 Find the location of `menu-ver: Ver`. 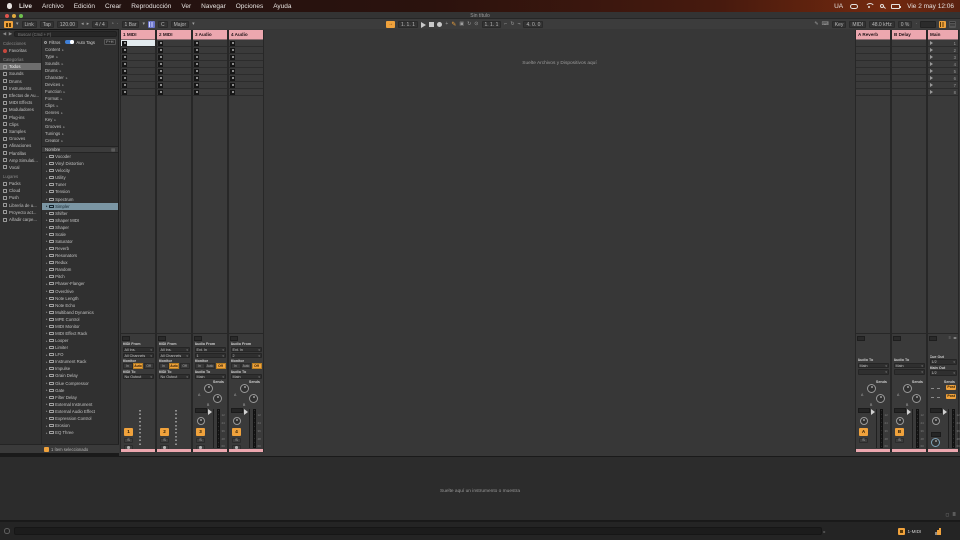

menu-ver: Ver is located at coordinates (186, 6).